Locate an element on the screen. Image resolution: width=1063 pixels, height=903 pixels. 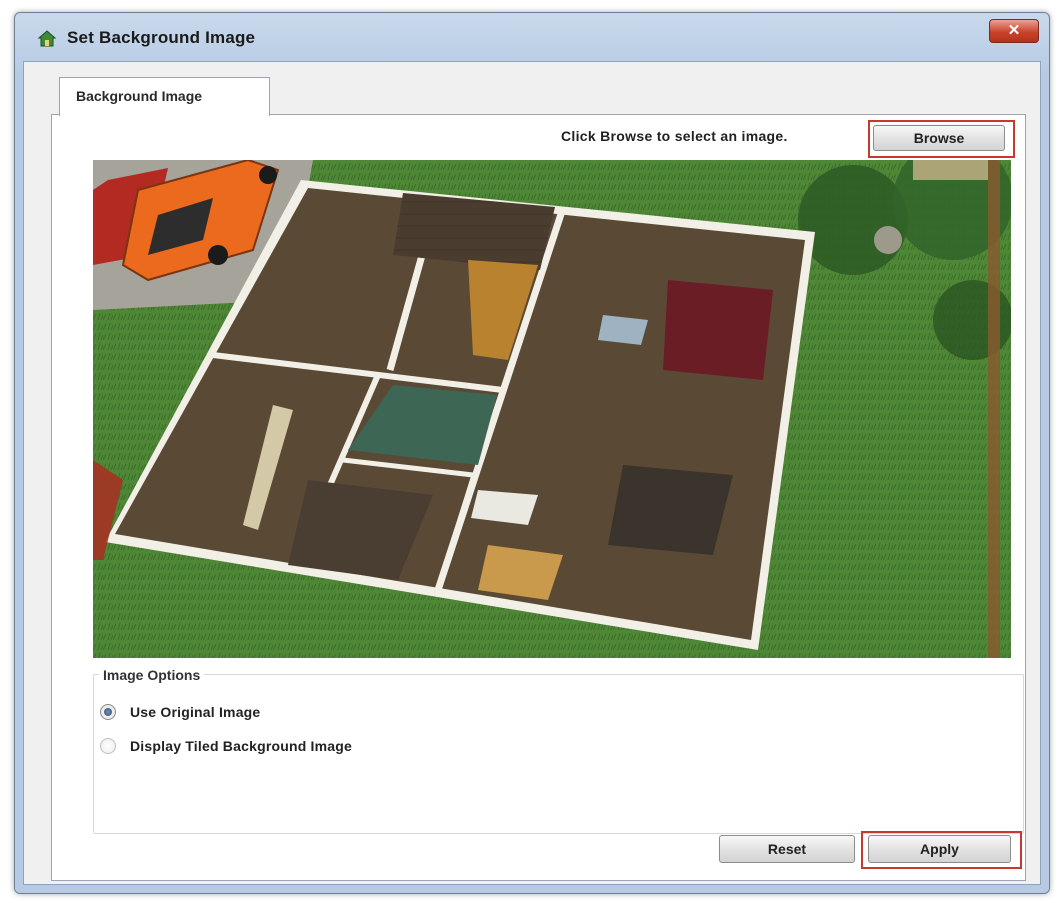
use-original-radio is located at coordinates (108, 712).